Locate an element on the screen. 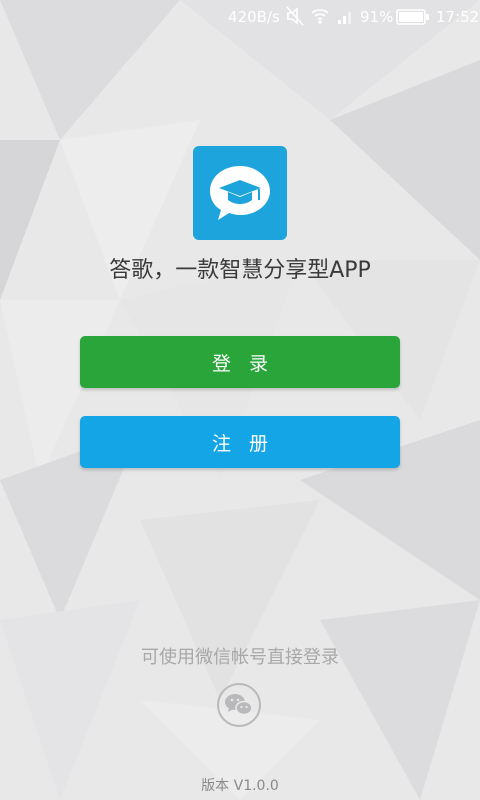  wechat-login-button is located at coordinates (239, 705).